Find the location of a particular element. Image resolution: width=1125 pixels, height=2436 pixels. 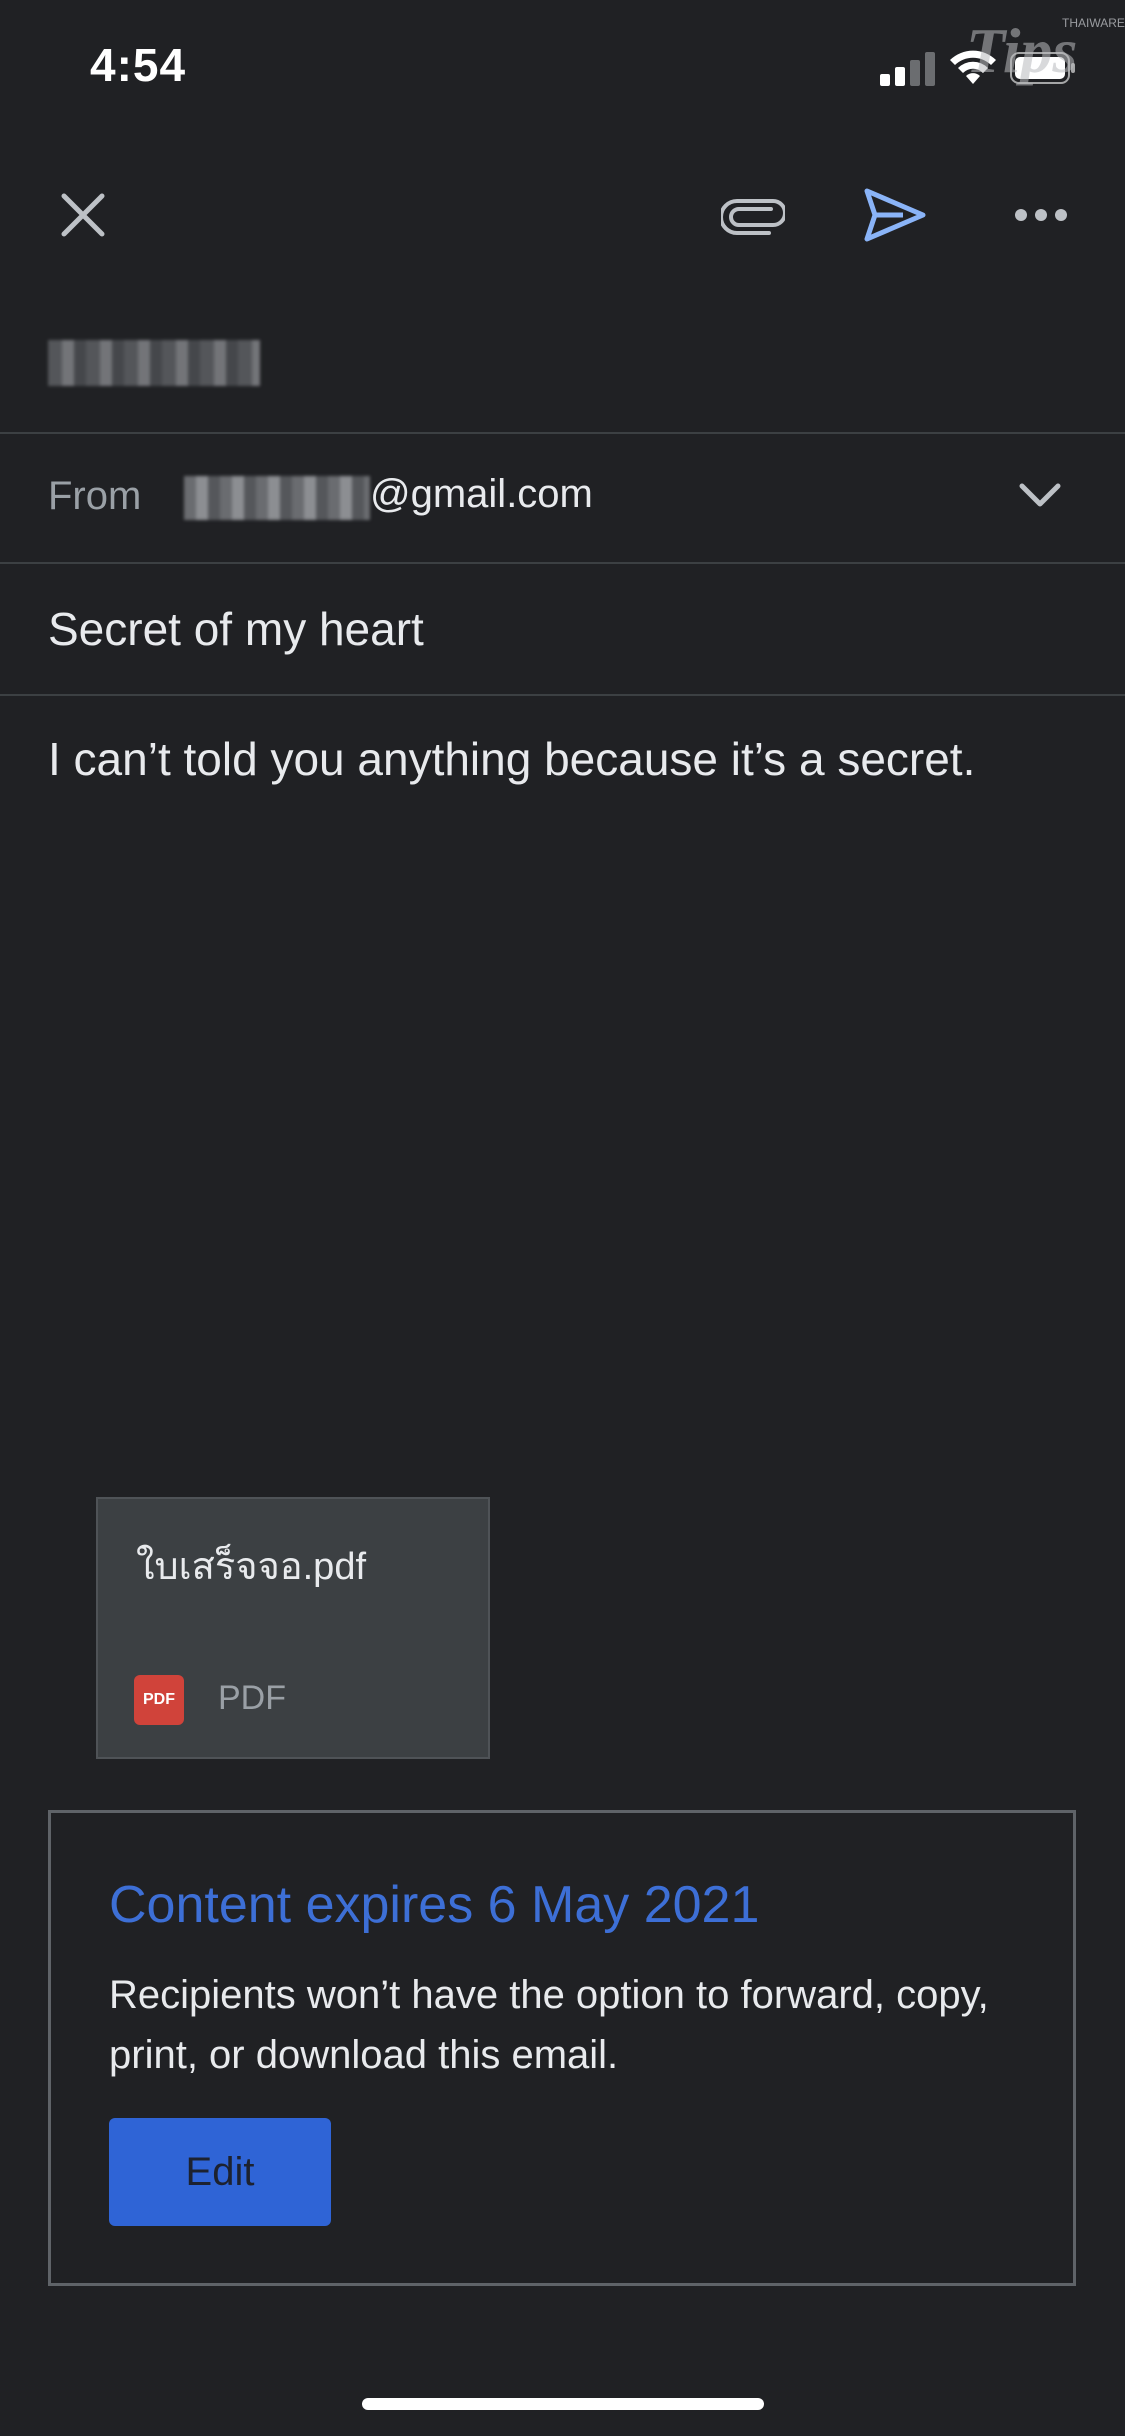

subject-text: Secret of my heart is located at coordinates (236, 629).